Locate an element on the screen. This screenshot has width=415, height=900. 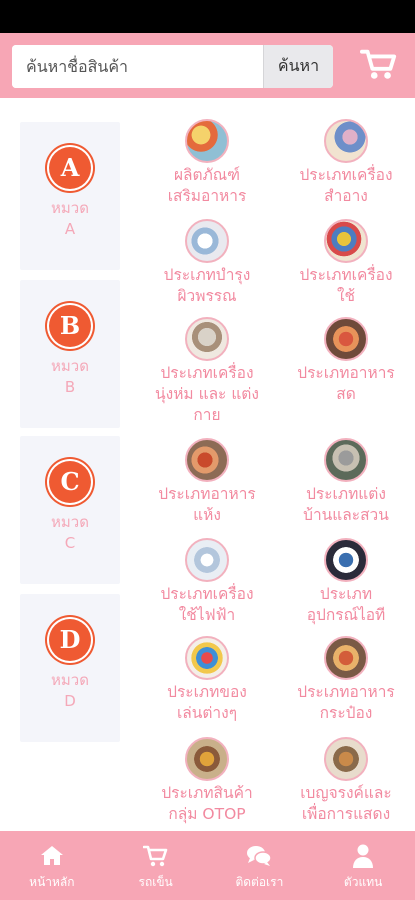
product-name-line: กลุ่ม OTOP is located at coordinates (207, 814).